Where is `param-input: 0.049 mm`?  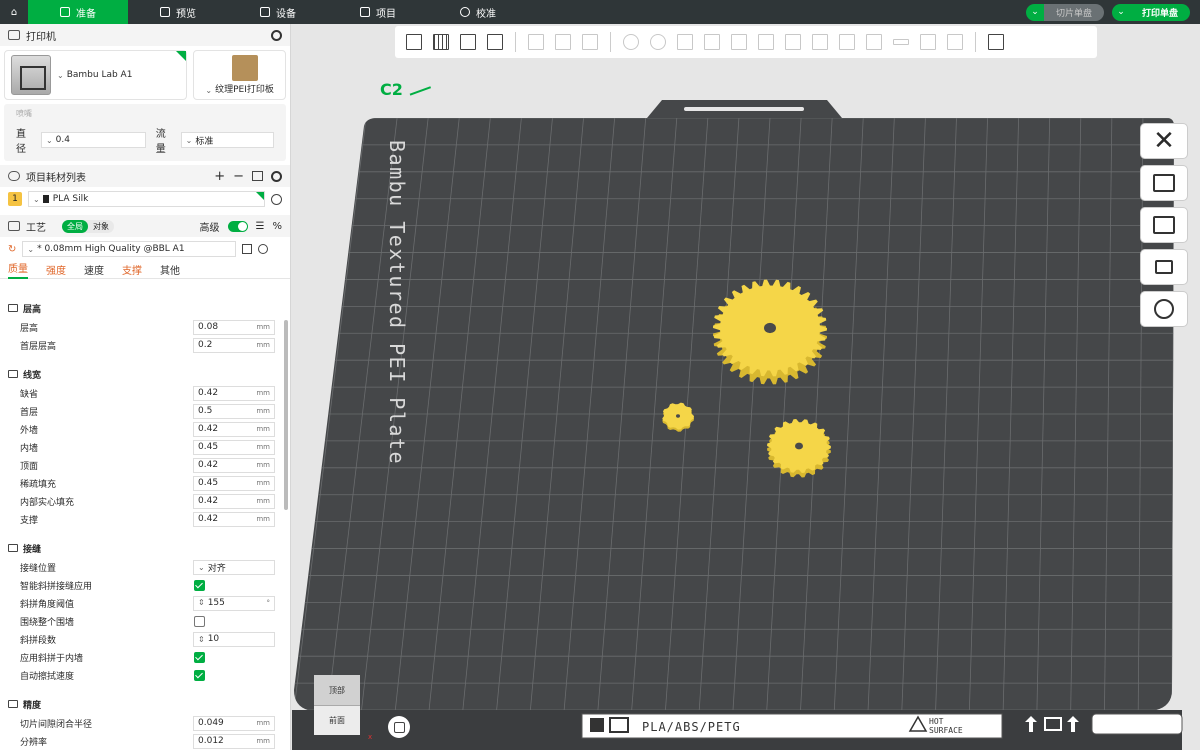 param-input: 0.049 mm is located at coordinates (234, 723).